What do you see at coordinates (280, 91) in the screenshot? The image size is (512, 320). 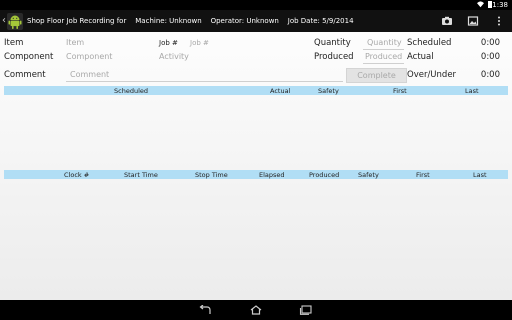 I see `col-actual: Actual` at bounding box center [280, 91].